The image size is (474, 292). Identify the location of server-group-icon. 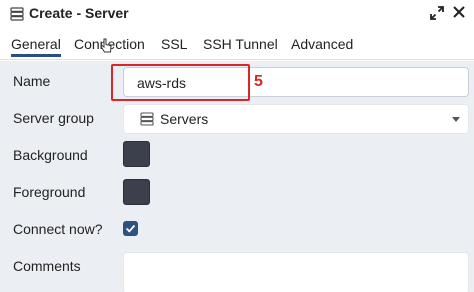
(147, 119).